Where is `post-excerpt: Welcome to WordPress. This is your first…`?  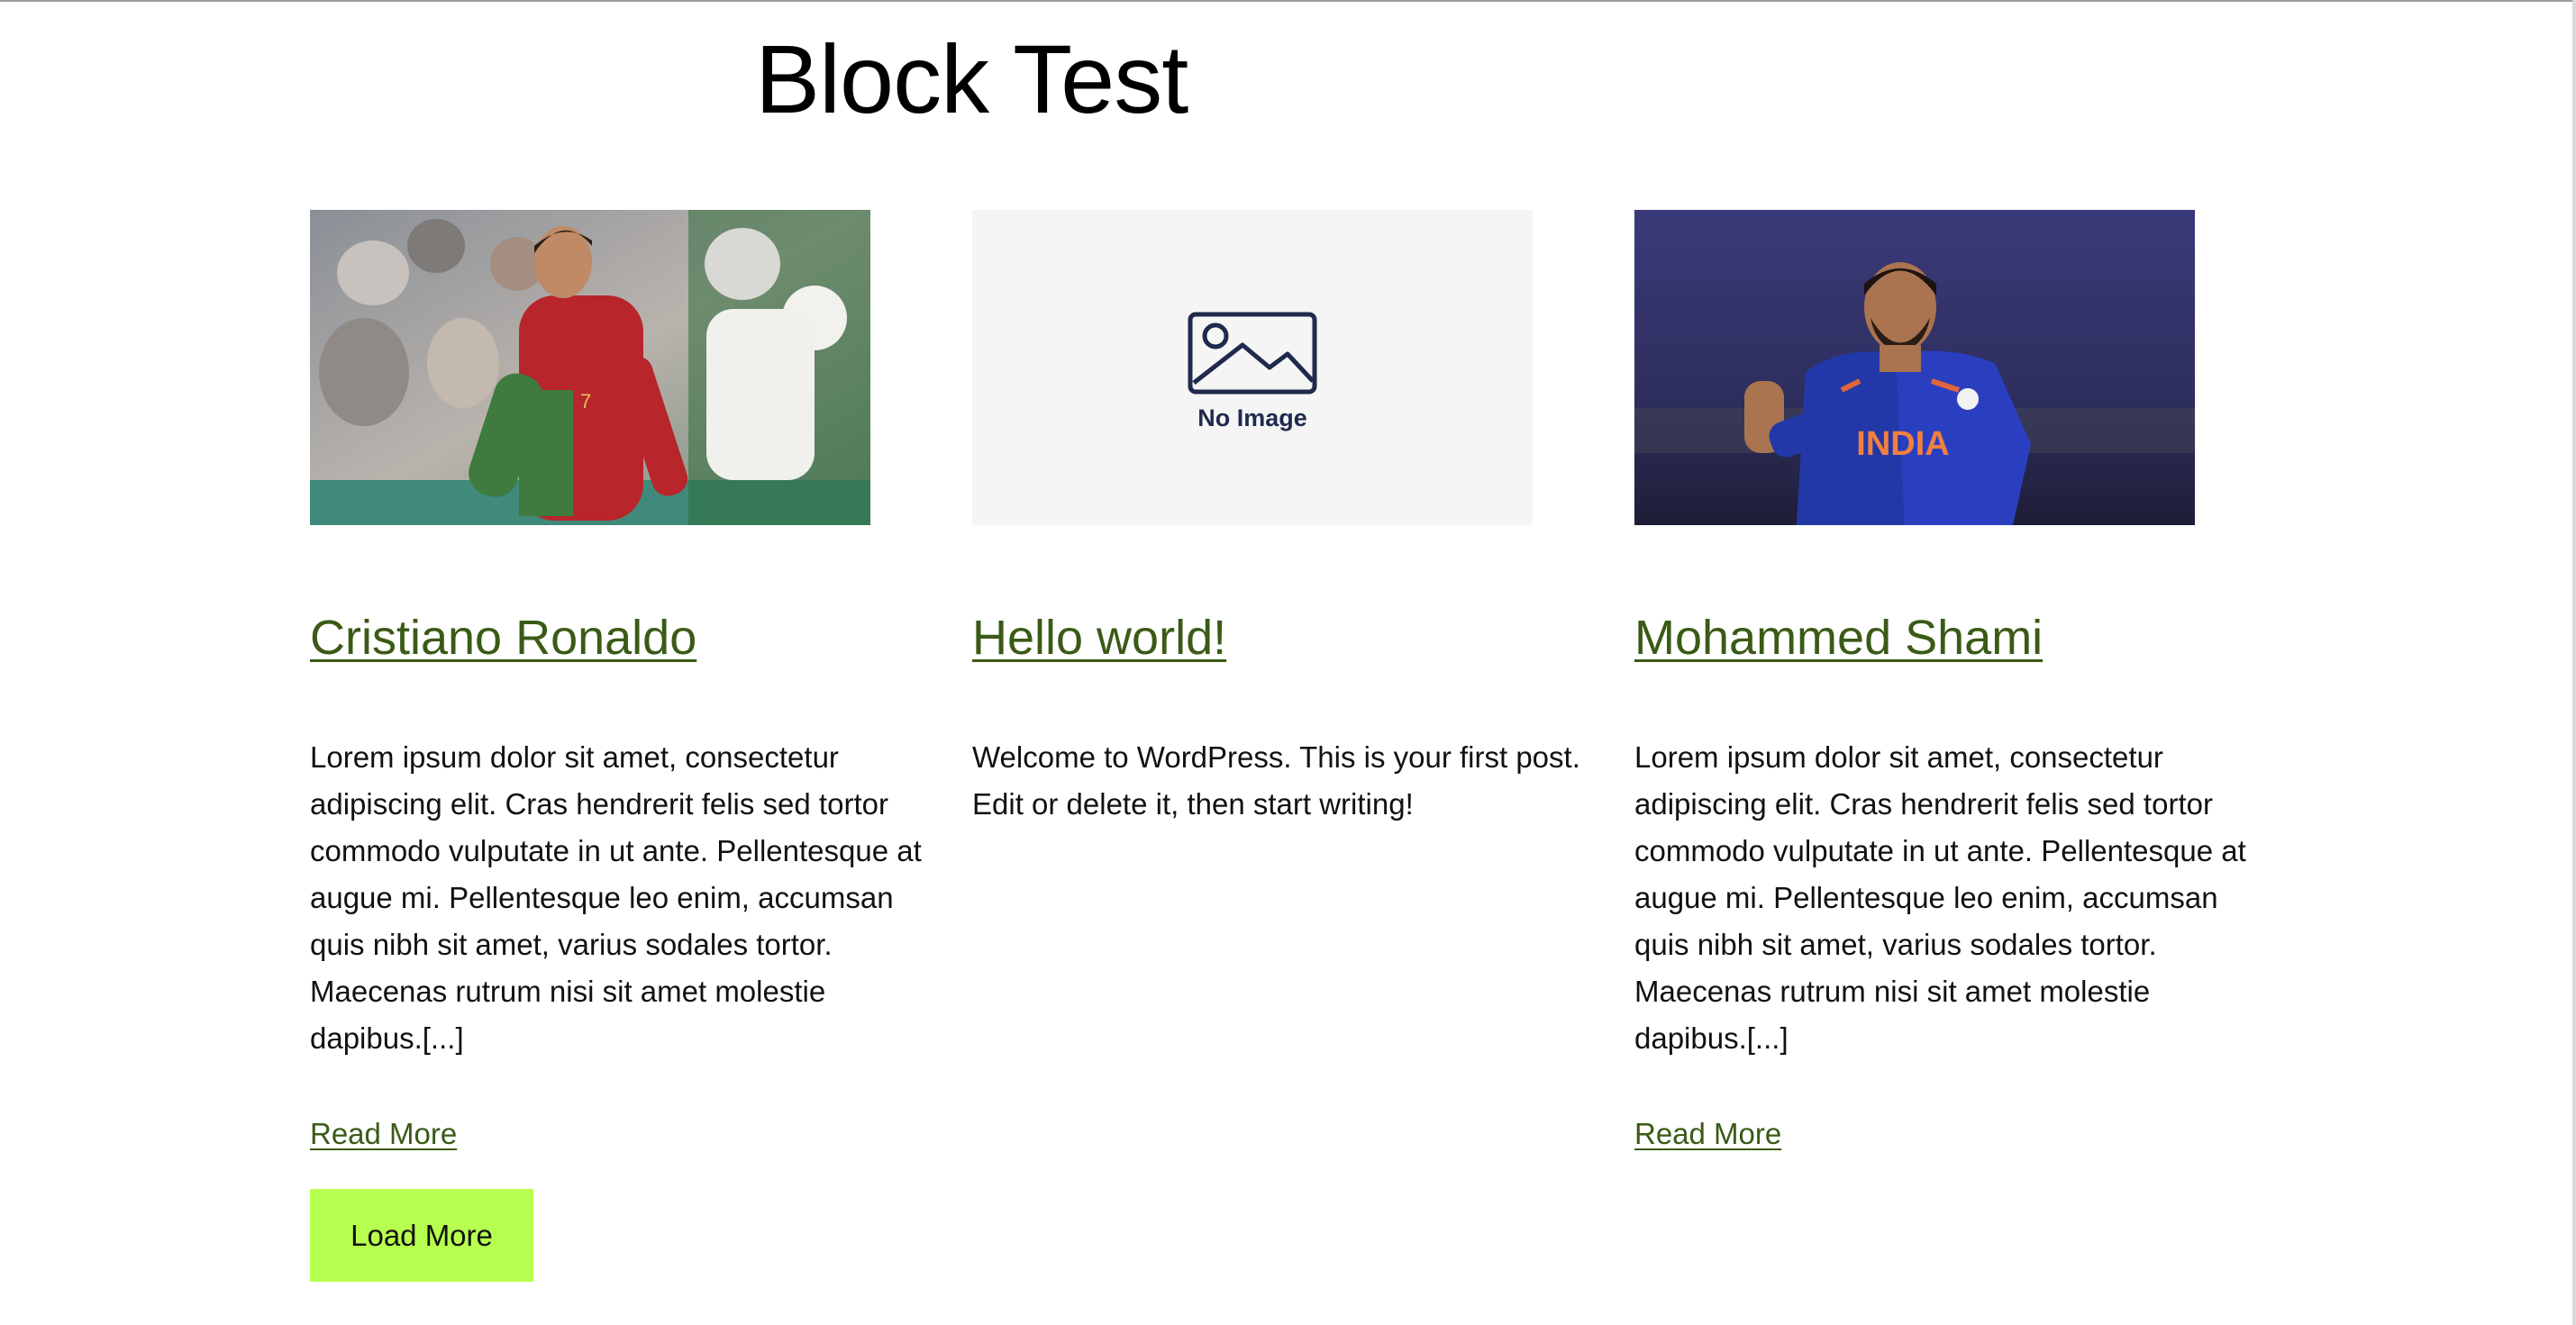
post-excerpt: Welcome to WordPress. This is your first… is located at coordinates (1276, 780).